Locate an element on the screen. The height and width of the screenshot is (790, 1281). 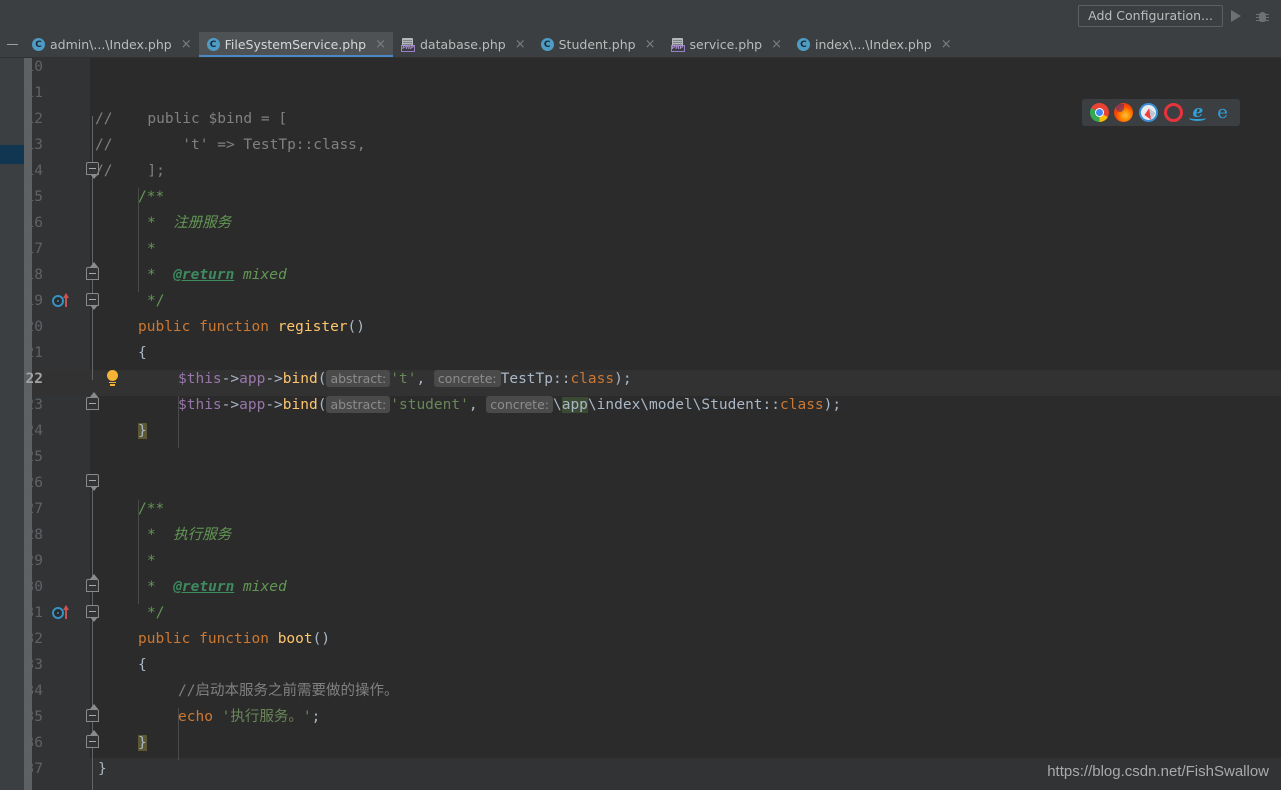
code-line: echo '执行服务。'; is located at coordinates (640, 701).